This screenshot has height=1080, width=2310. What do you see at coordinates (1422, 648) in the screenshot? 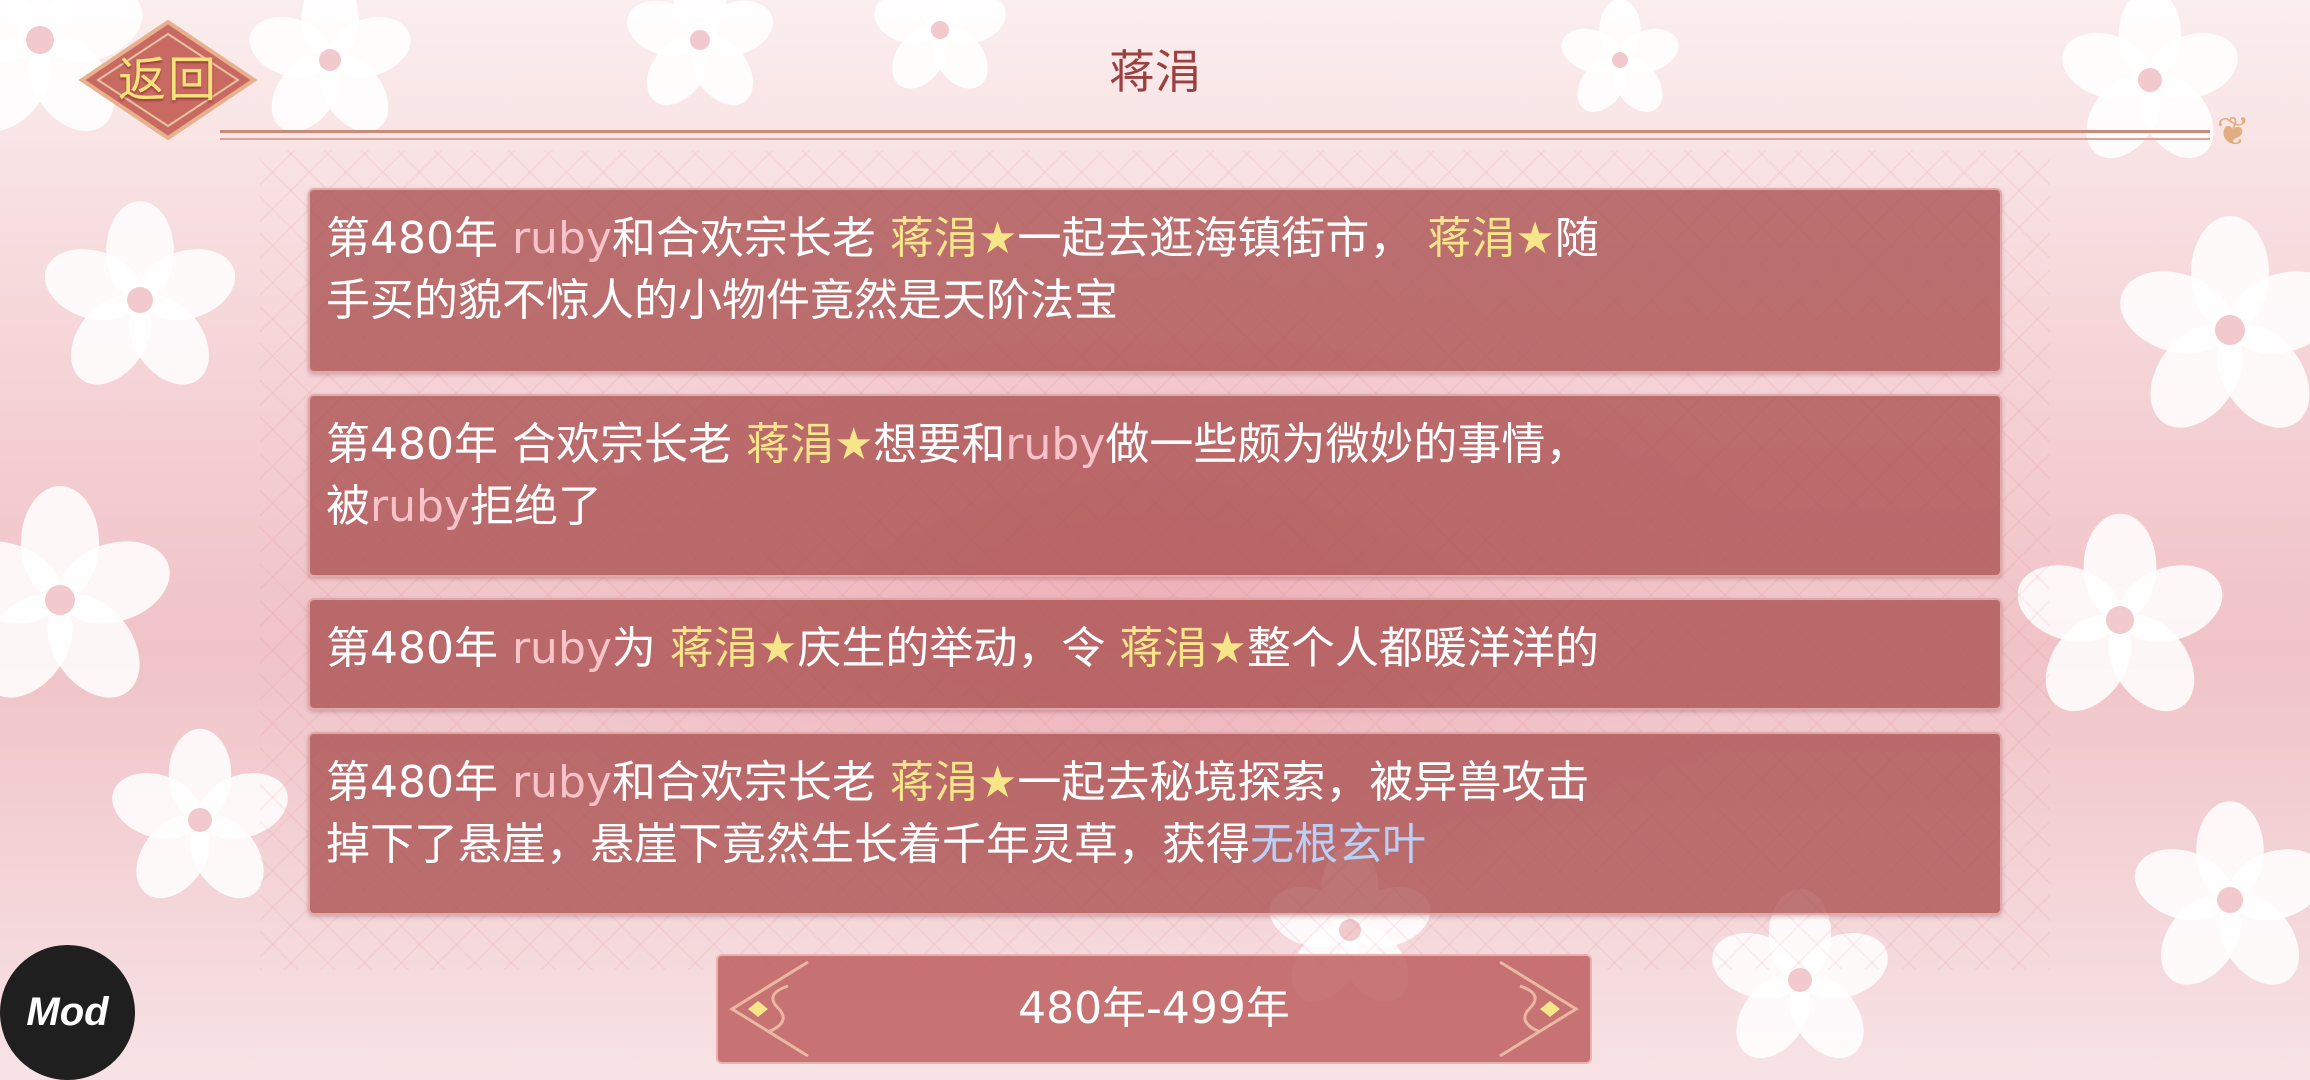
I see `event-text: 整个人都暖洋洋的` at bounding box center [1422, 648].